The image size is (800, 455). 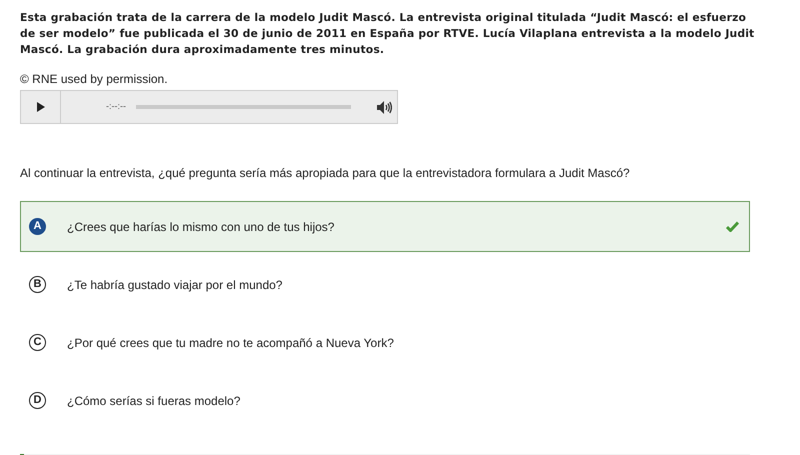 What do you see at coordinates (154, 401) in the screenshot?
I see `option-text: ¿Cómo serías si fueras modelo?` at bounding box center [154, 401].